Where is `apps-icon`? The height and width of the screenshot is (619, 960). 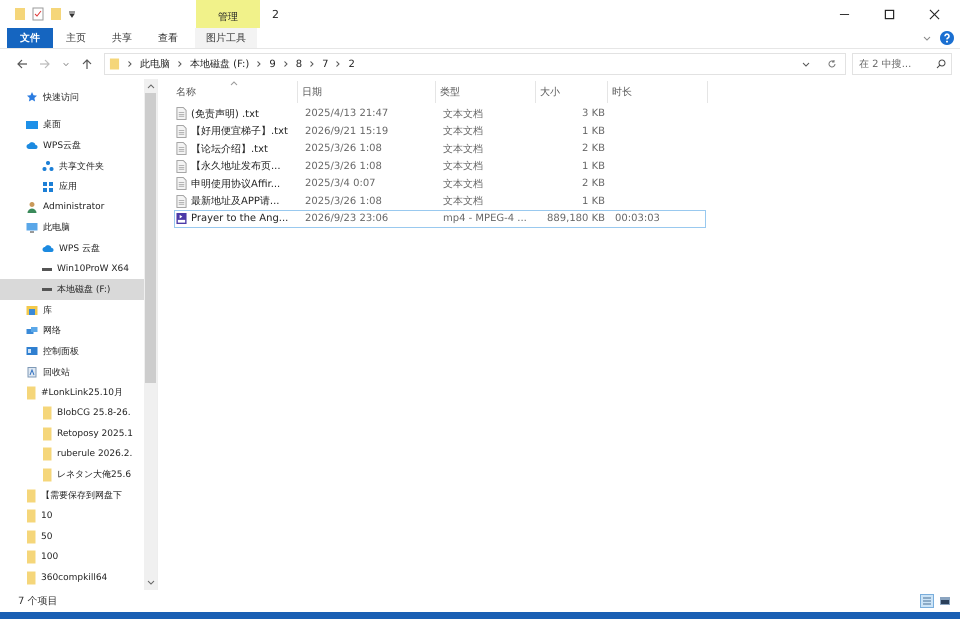
apps-icon is located at coordinates (48, 186).